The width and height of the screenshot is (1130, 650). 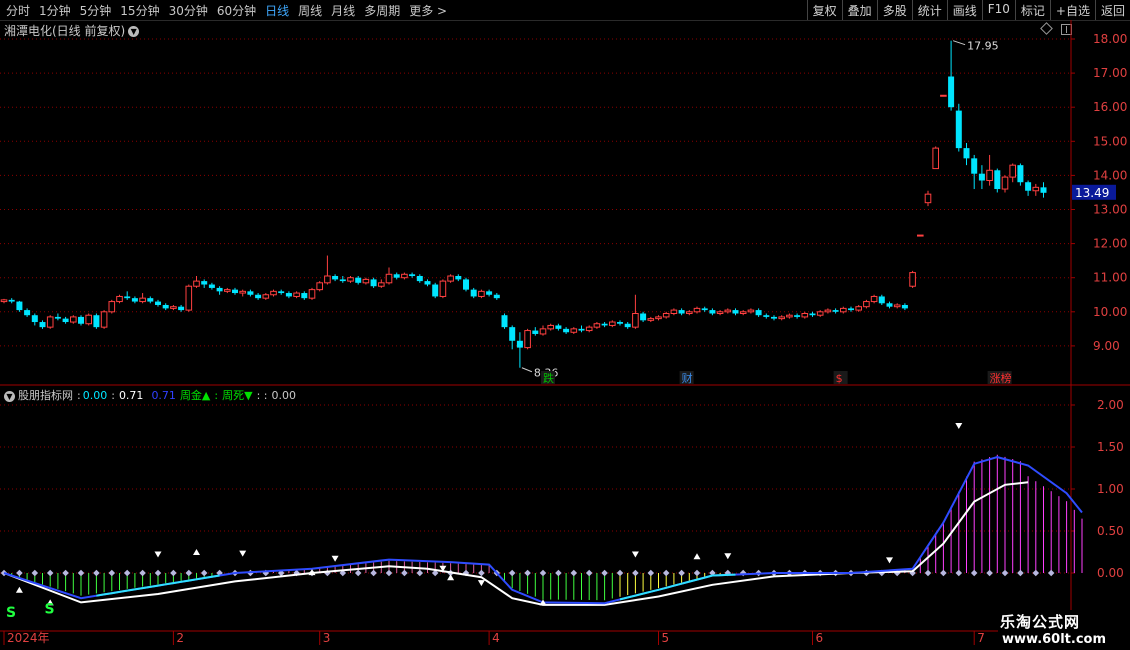 I want to click on price-tick-label: 11.00, so click(x=1110, y=278).